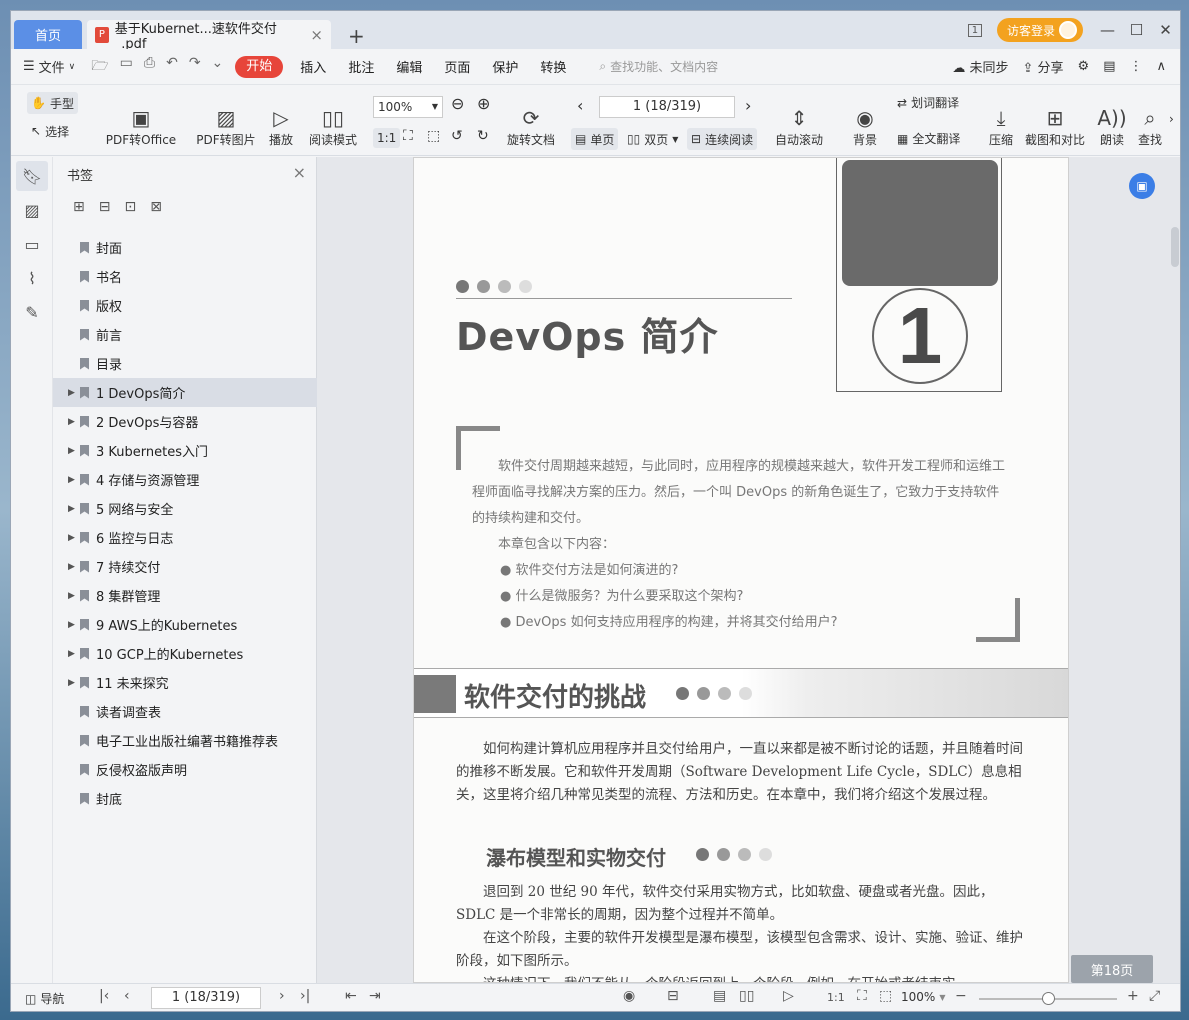 The width and height of the screenshot is (1189, 1020). I want to click on nav-toggle: ◫ 导航, so click(44, 998).